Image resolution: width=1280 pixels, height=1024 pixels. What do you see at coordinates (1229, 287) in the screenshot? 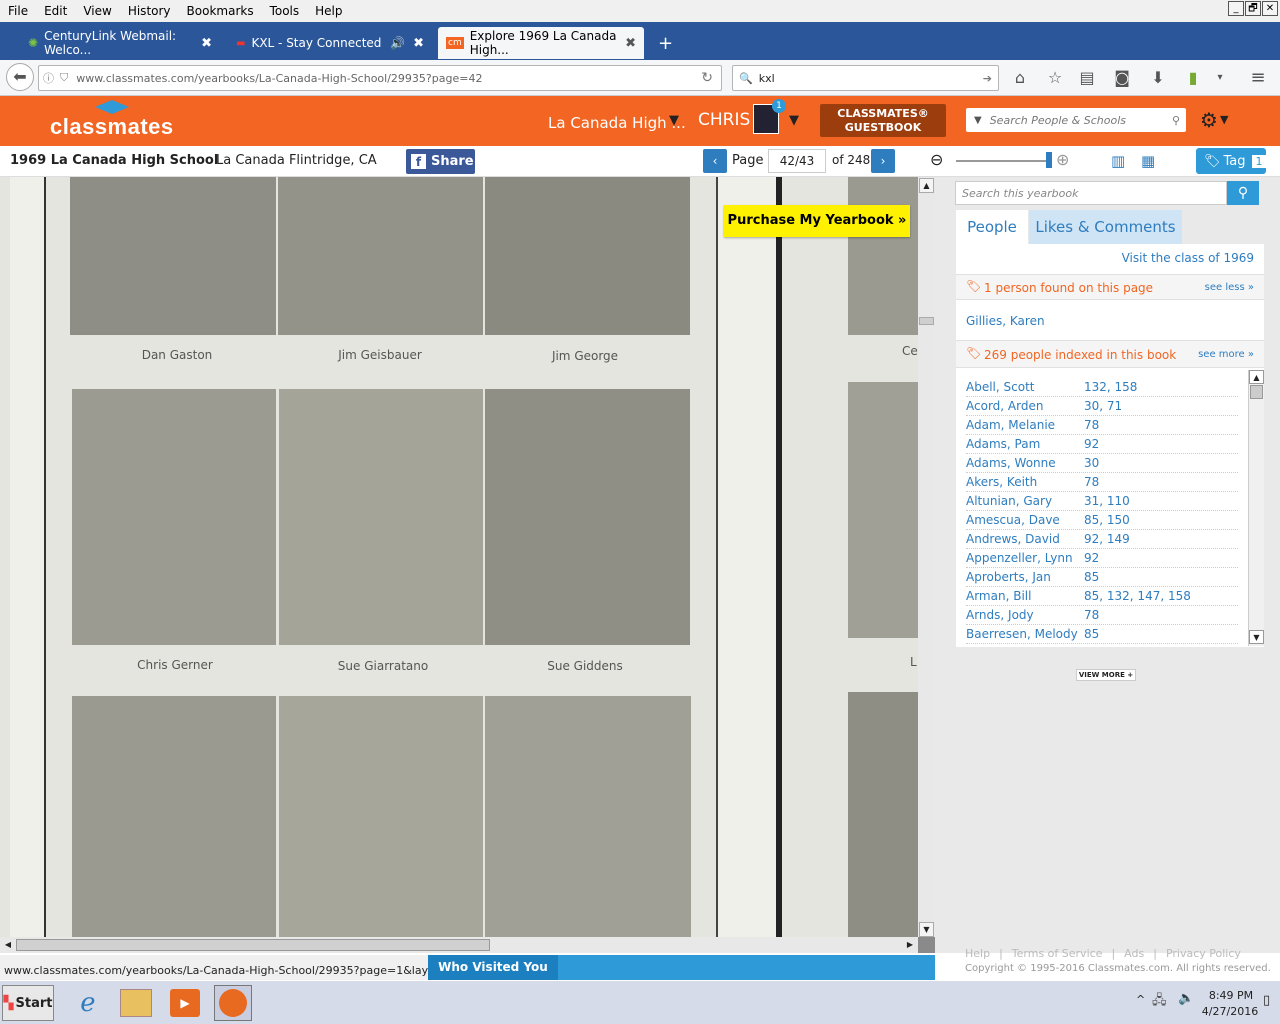
I see `see-less-link: see less »` at bounding box center [1229, 287].